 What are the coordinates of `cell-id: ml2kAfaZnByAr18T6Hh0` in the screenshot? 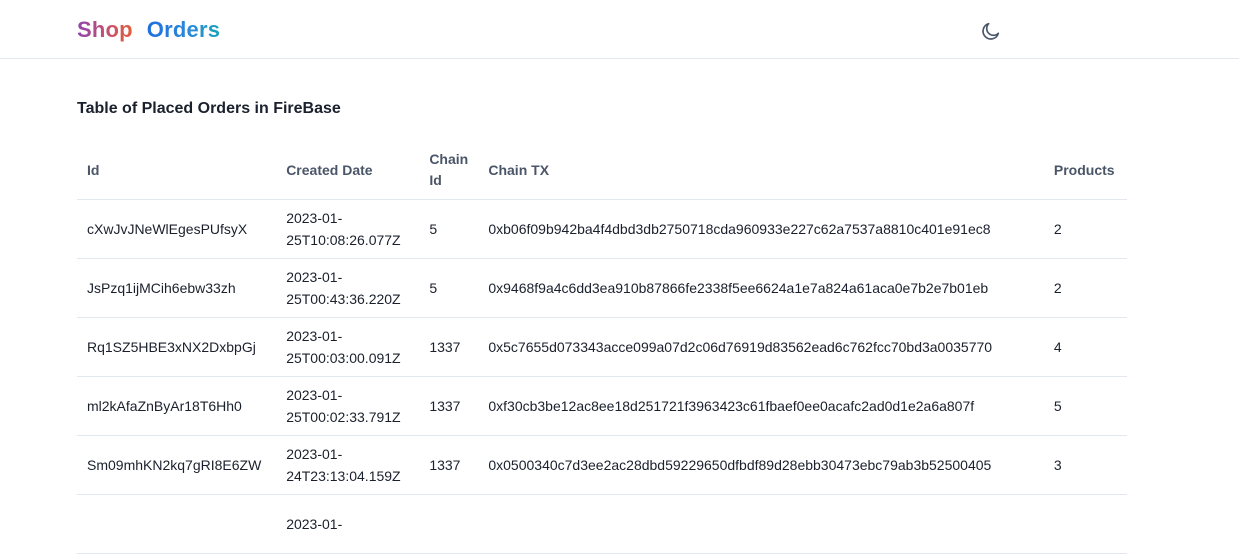 It's located at (177, 406).